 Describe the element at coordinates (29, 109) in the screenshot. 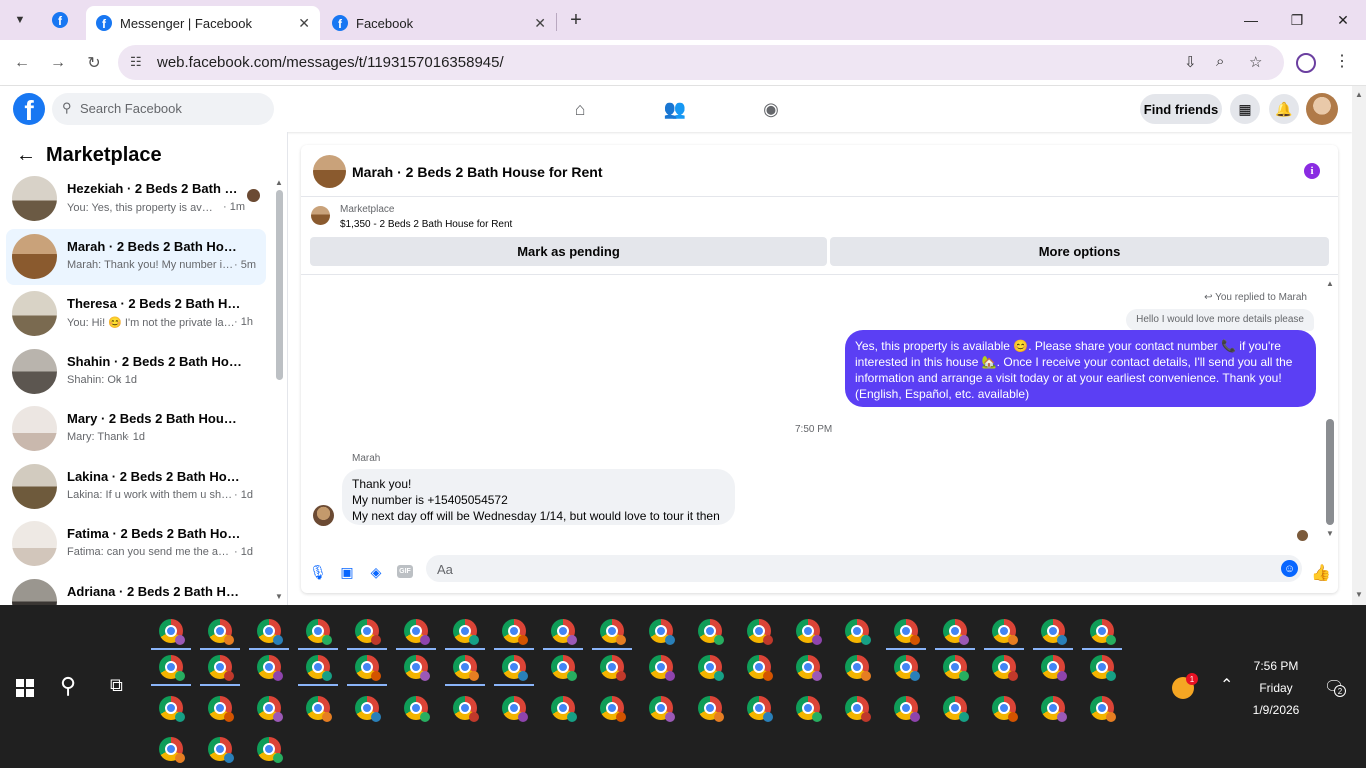

I see `facebook-logo-icon: f` at that location.